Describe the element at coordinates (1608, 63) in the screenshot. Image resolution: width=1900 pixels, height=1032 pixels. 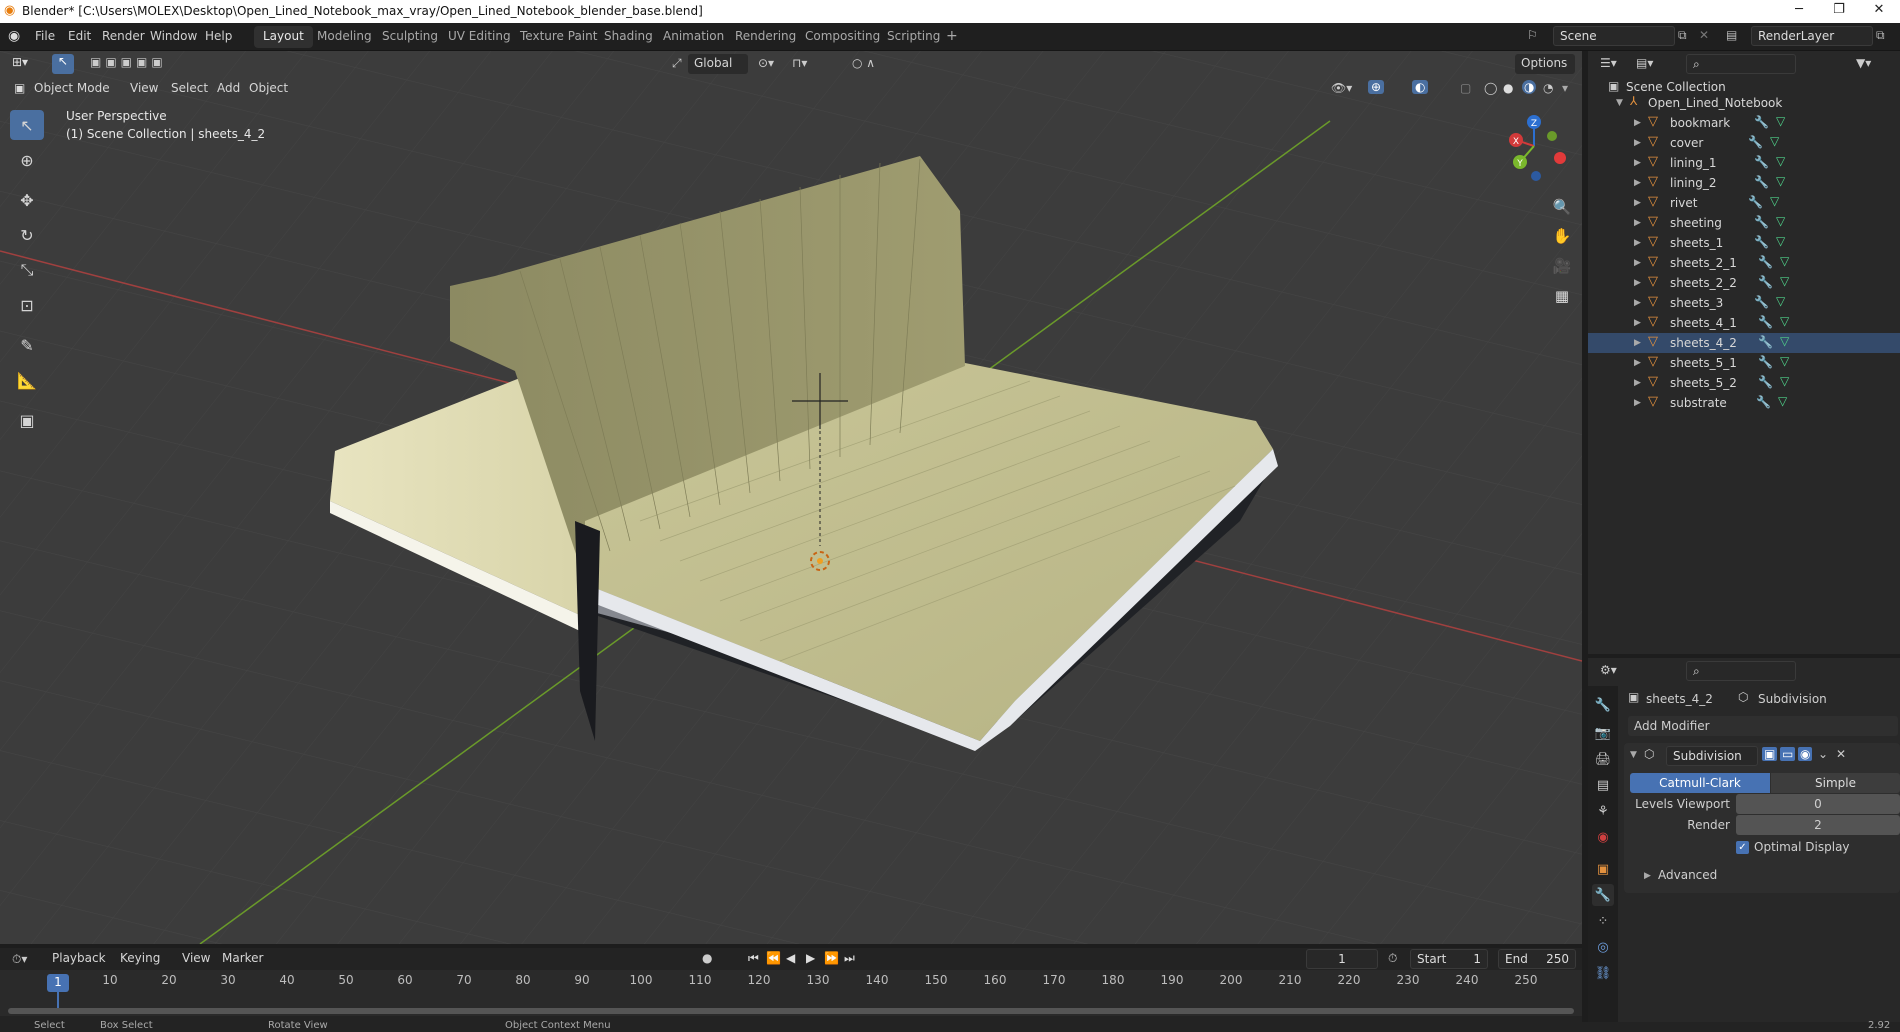
I see `outliner-editor-icon: ☰▾` at that location.